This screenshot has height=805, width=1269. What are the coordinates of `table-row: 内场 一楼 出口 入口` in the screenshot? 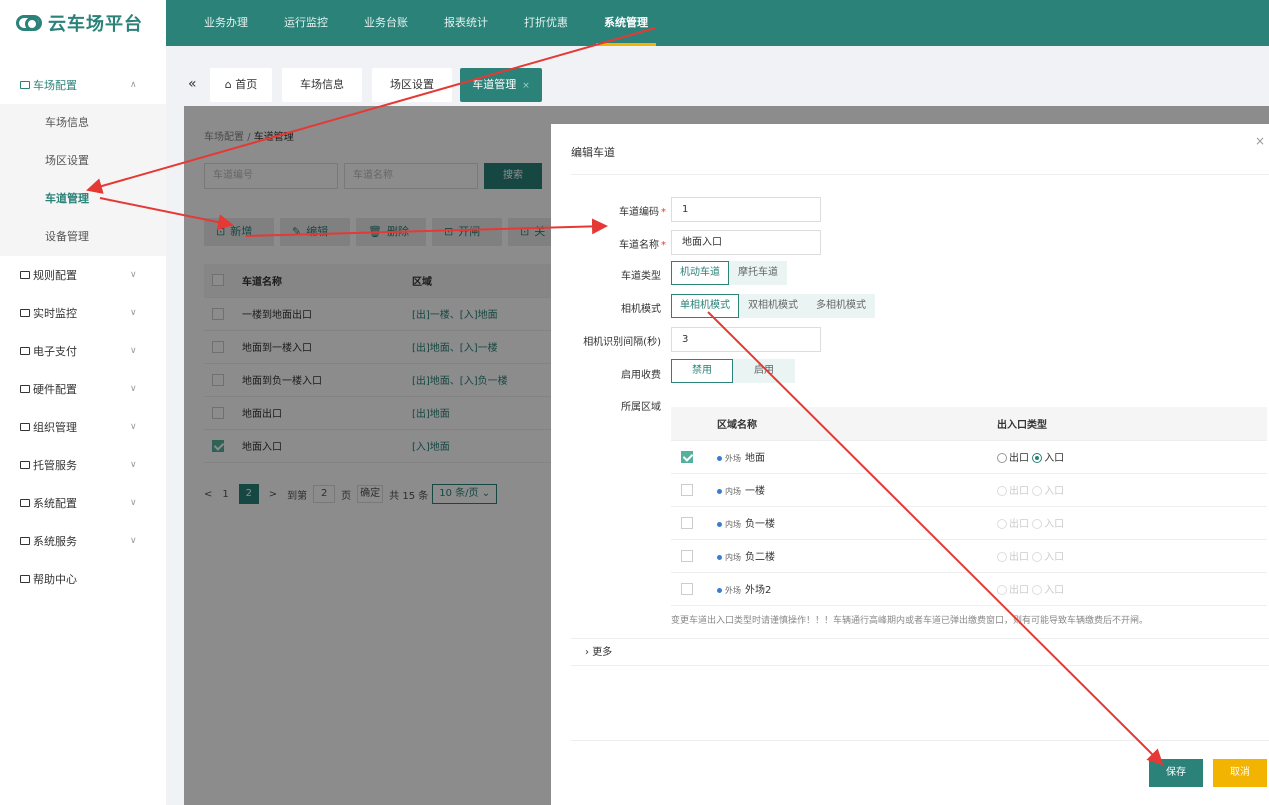 It's located at (969, 490).